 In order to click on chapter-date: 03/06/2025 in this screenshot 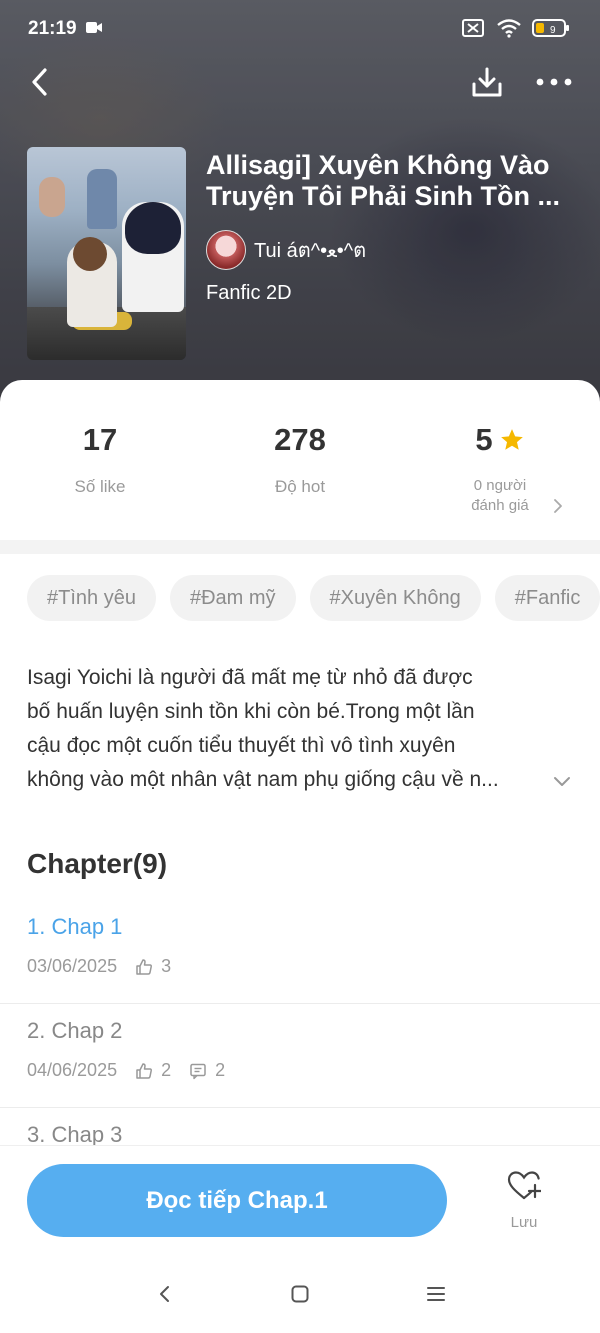, I will do `click(72, 966)`.